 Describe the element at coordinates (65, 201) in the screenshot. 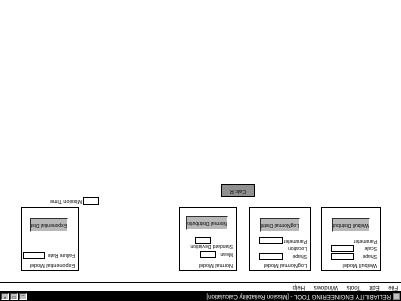

I see `mission-time-label: Mission Time` at that location.